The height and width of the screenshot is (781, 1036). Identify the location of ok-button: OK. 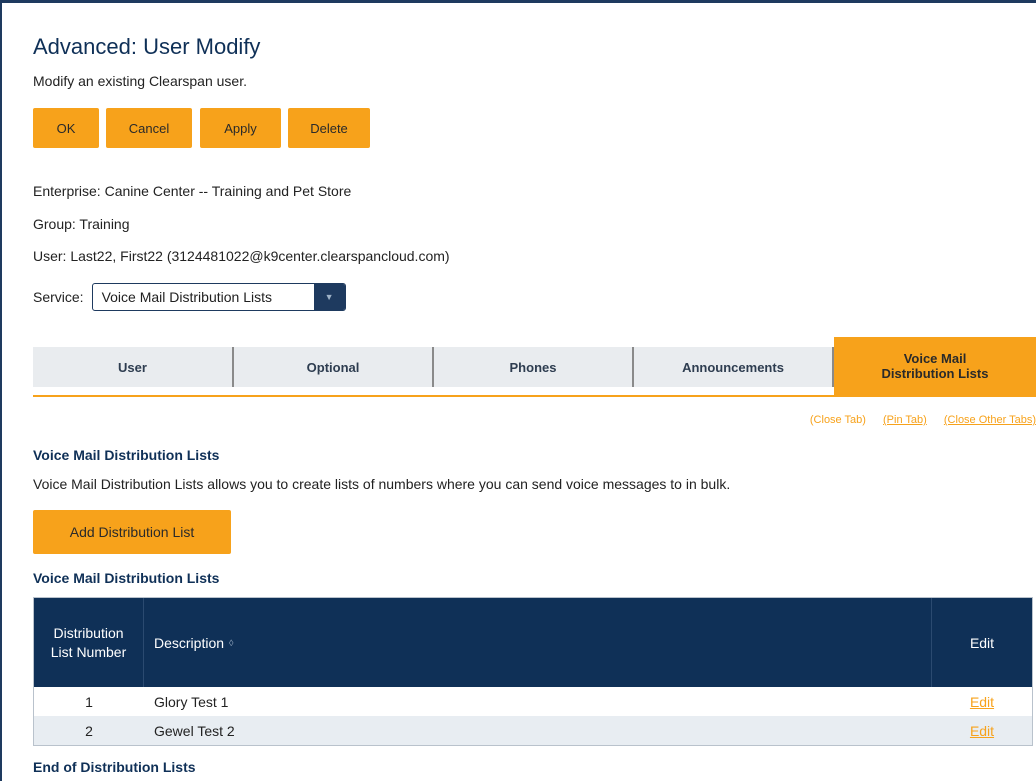
(66, 128).